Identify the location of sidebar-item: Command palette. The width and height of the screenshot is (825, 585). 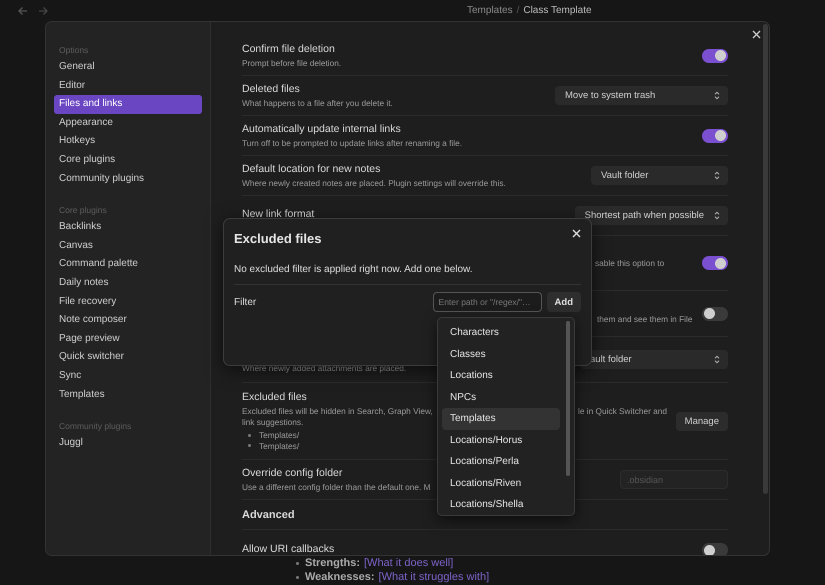
(128, 264).